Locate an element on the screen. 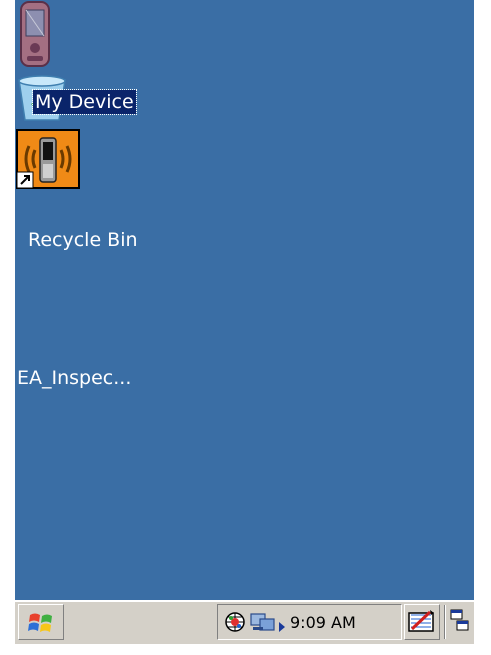 The height and width of the screenshot is (655, 491). taskbar-separator is located at coordinates (445, 622).